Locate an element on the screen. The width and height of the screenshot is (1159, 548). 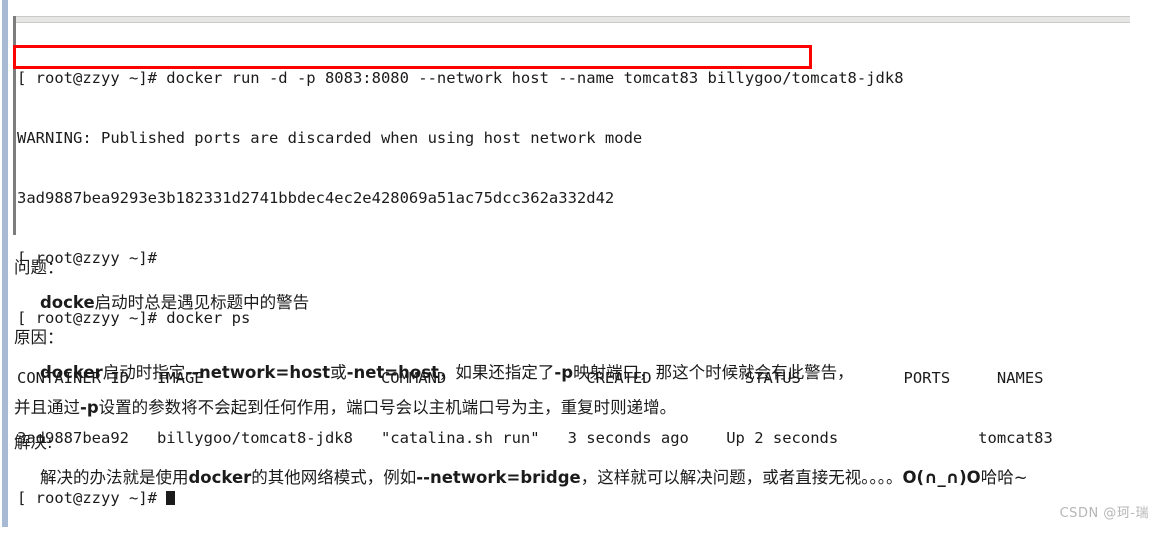
cause-docker-keyword: docker is located at coordinates (71, 372).